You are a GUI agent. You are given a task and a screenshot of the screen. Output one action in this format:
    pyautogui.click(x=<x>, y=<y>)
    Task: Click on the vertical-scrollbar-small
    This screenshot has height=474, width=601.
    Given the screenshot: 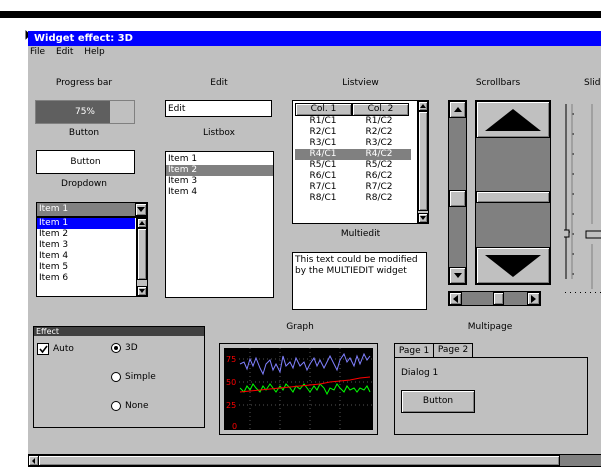 What is the action you would take?
    pyautogui.click(x=457, y=192)
    